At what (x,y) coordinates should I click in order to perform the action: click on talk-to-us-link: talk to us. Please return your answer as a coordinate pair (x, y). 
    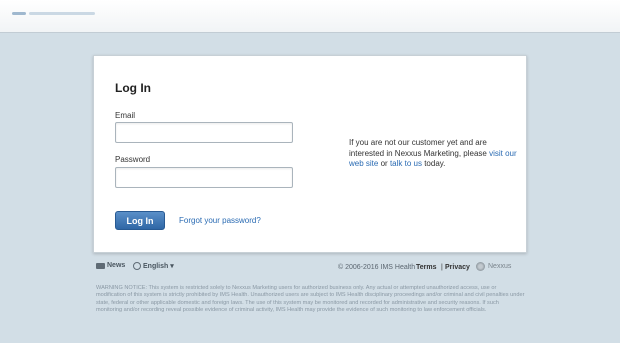
    Looking at the image, I should click on (406, 163).